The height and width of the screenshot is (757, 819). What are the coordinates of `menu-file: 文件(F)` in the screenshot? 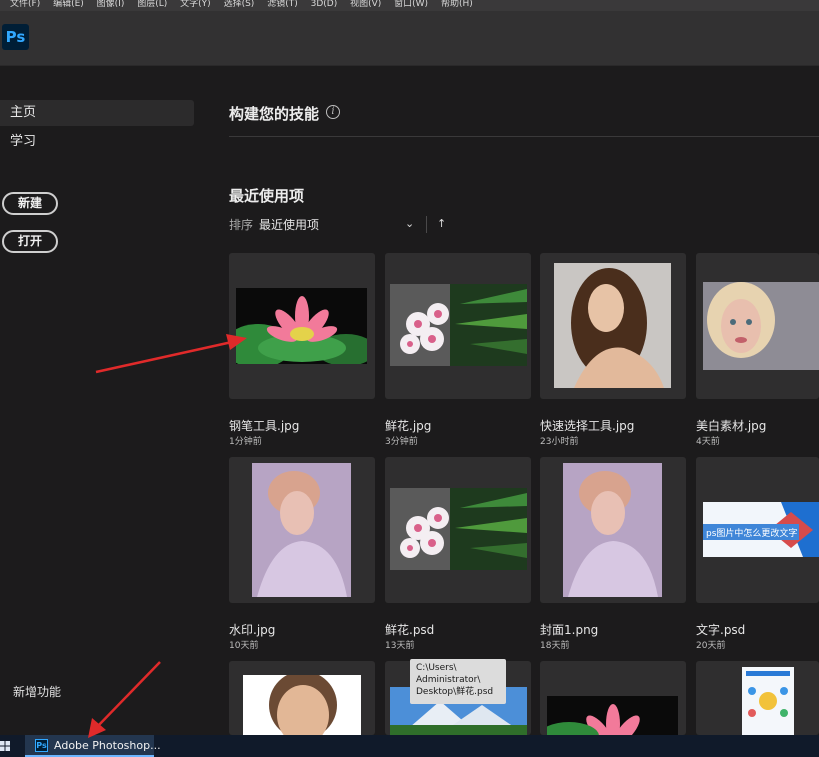 It's located at (25, 4).